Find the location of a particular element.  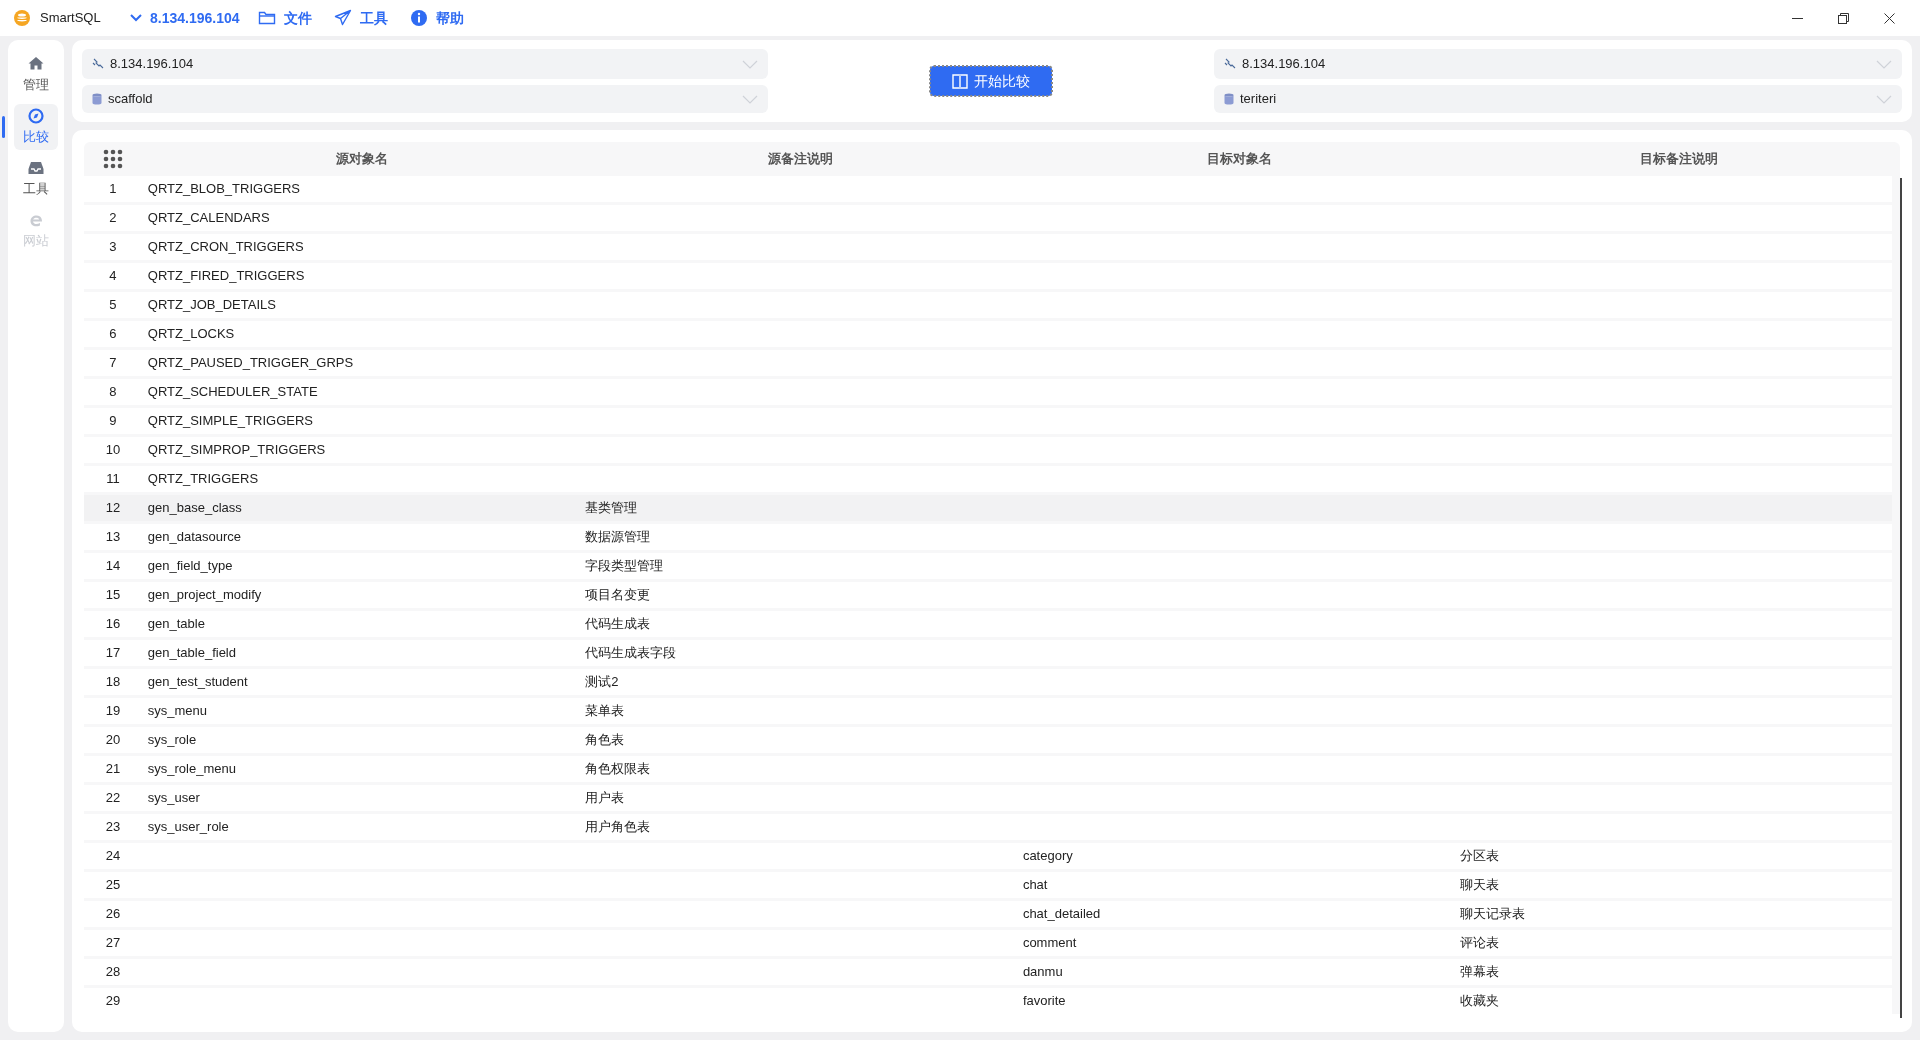

selection-indicator is located at coordinates (3, 127).